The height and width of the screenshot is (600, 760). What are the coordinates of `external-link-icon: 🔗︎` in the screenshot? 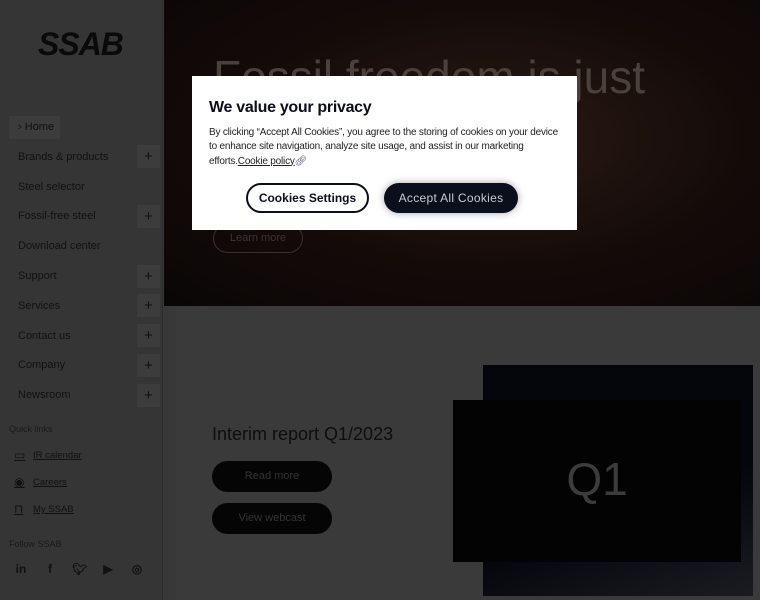 It's located at (301, 161).